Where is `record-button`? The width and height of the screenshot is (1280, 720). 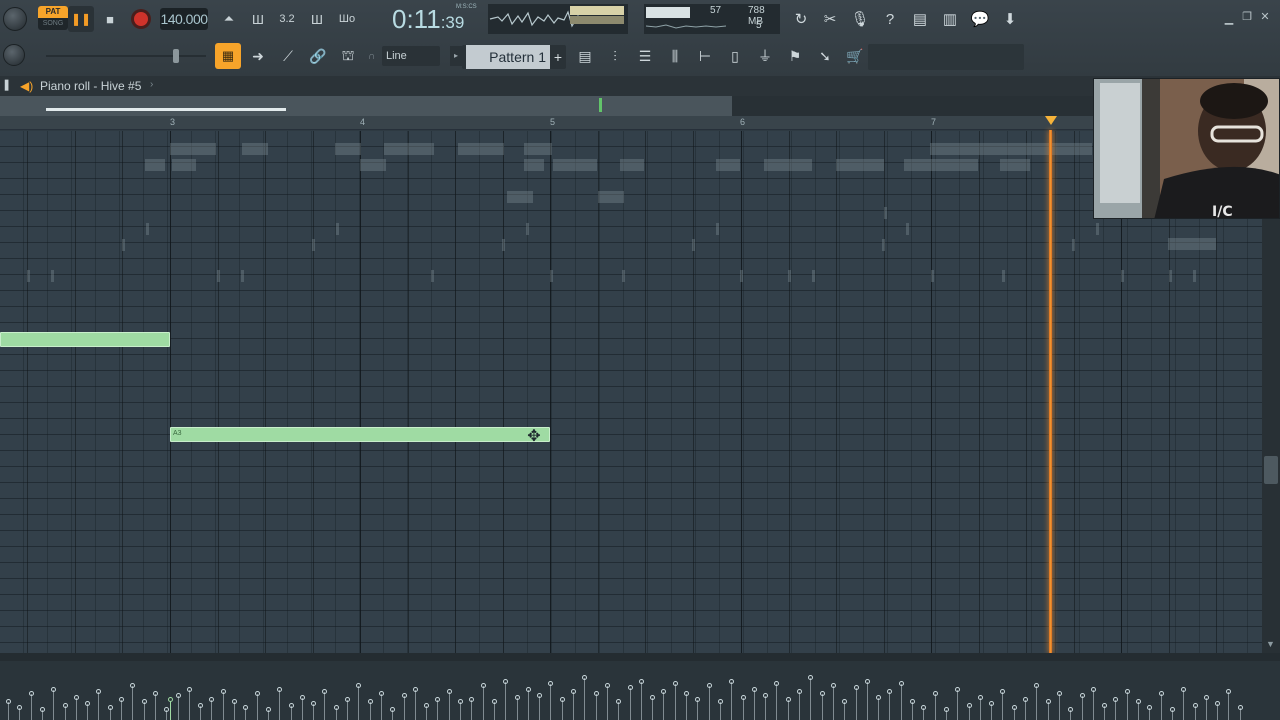 record-button is located at coordinates (141, 19).